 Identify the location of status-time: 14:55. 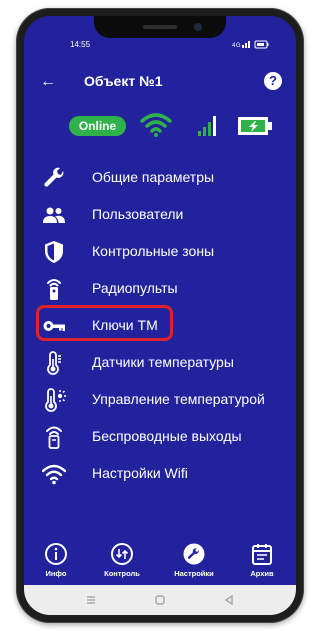
(80, 44).